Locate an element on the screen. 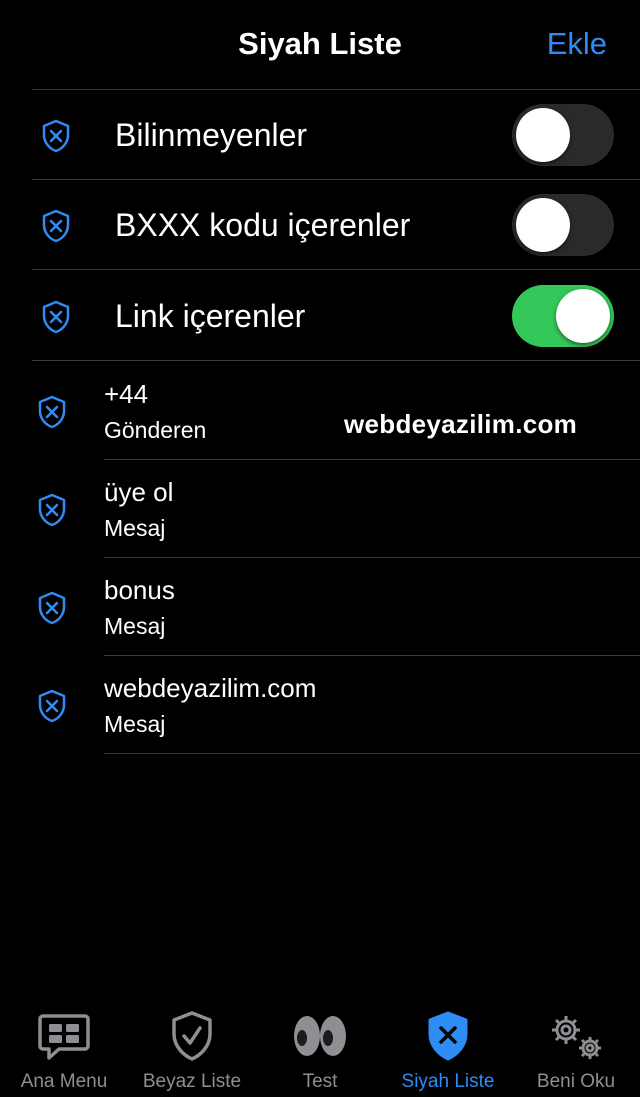 Image resolution: width=640 pixels, height=1097 pixels. tab-siyah-liste: Siyah Liste is located at coordinates (448, 1048).